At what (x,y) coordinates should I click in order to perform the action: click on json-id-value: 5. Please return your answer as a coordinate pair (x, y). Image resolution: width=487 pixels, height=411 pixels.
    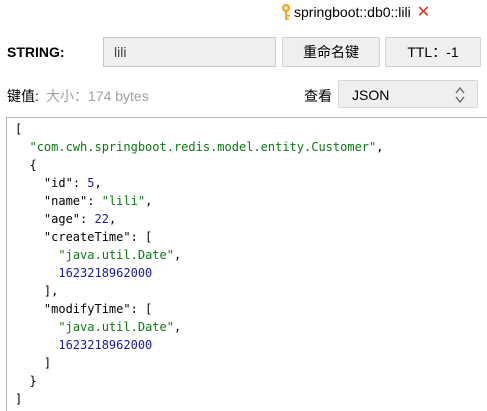
    Looking at the image, I should click on (91, 183).